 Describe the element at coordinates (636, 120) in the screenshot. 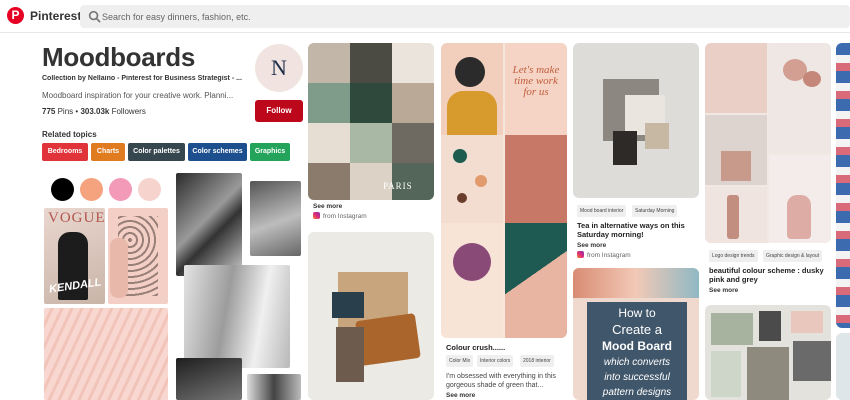

I see `mood-board-interior-image` at that location.